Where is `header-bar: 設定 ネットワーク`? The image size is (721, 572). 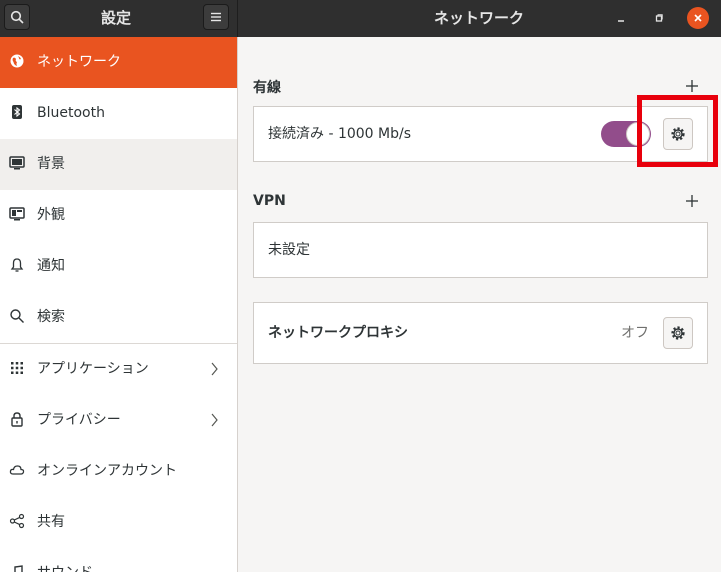
header-bar: 設定 ネットワーク is located at coordinates (360, 18).